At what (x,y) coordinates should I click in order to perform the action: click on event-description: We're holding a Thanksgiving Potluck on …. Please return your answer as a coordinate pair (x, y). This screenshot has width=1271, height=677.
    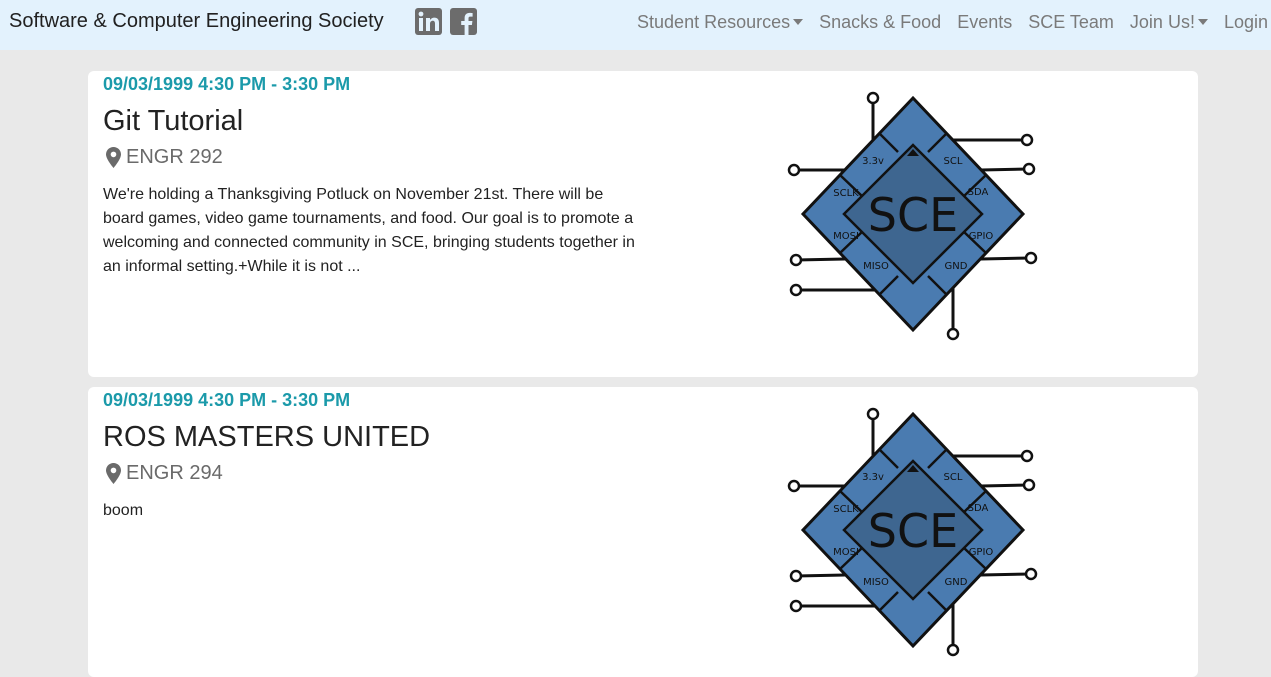
    Looking at the image, I should click on (369, 230).